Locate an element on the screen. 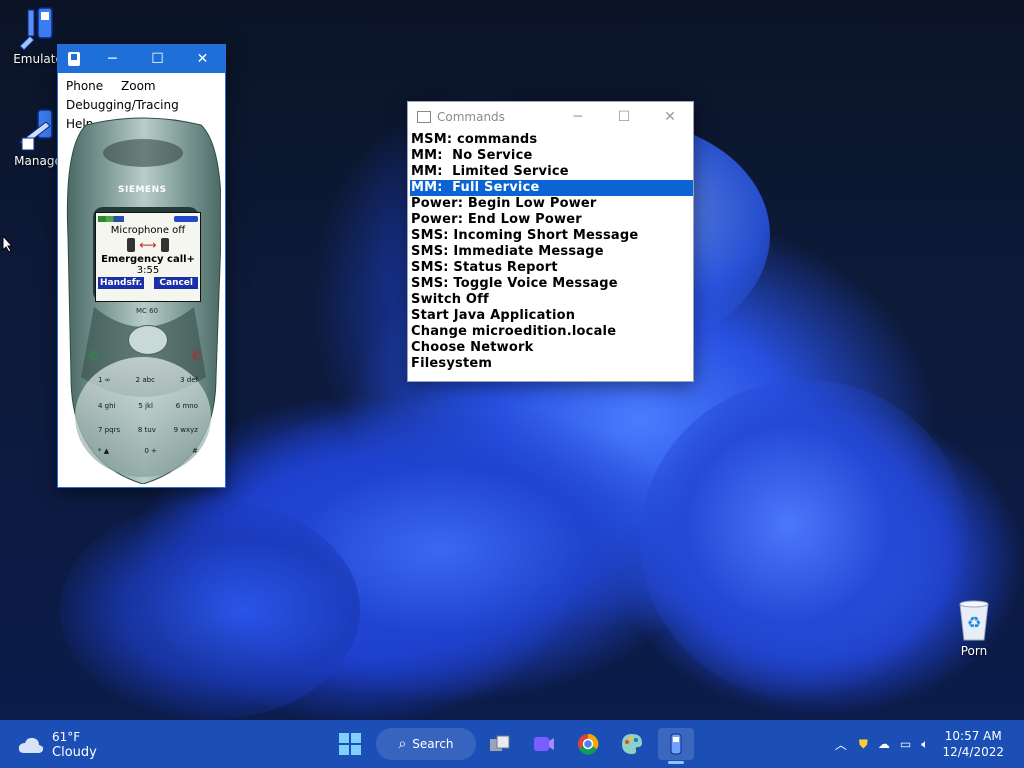 This screenshot has width=1024, height=768. nav-key is located at coordinates (148, 340).